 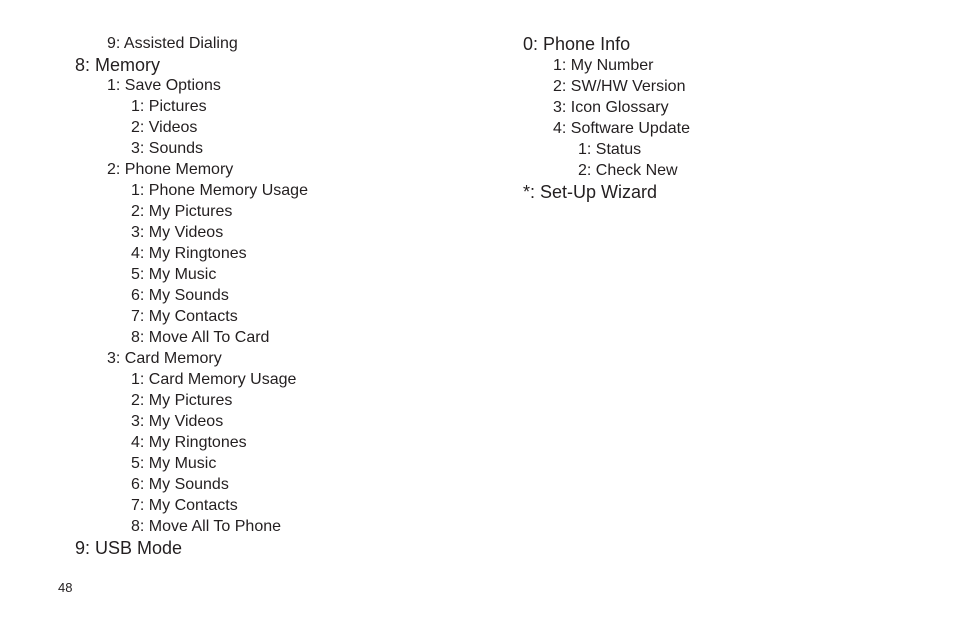 What do you see at coordinates (129, 548) in the screenshot?
I see `menu-item-level-1: 9: USB Mode` at bounding box center [129, 548].